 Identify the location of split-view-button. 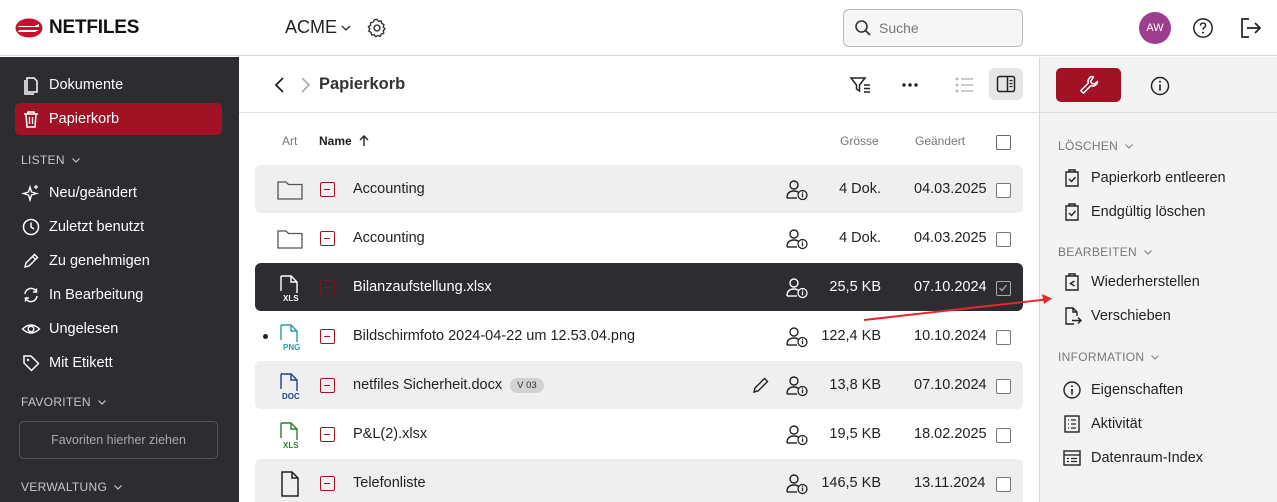
(1006, 84).